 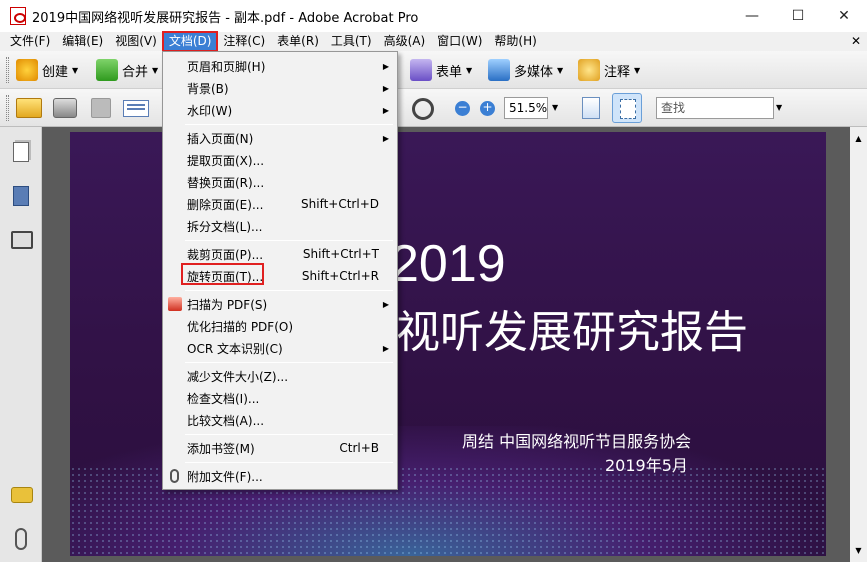 What do you see at coordinates (280, 110) in the screenshot?
I see `menu-item-watermark: 水印(W) ▶` at bounding box center [280, 110].